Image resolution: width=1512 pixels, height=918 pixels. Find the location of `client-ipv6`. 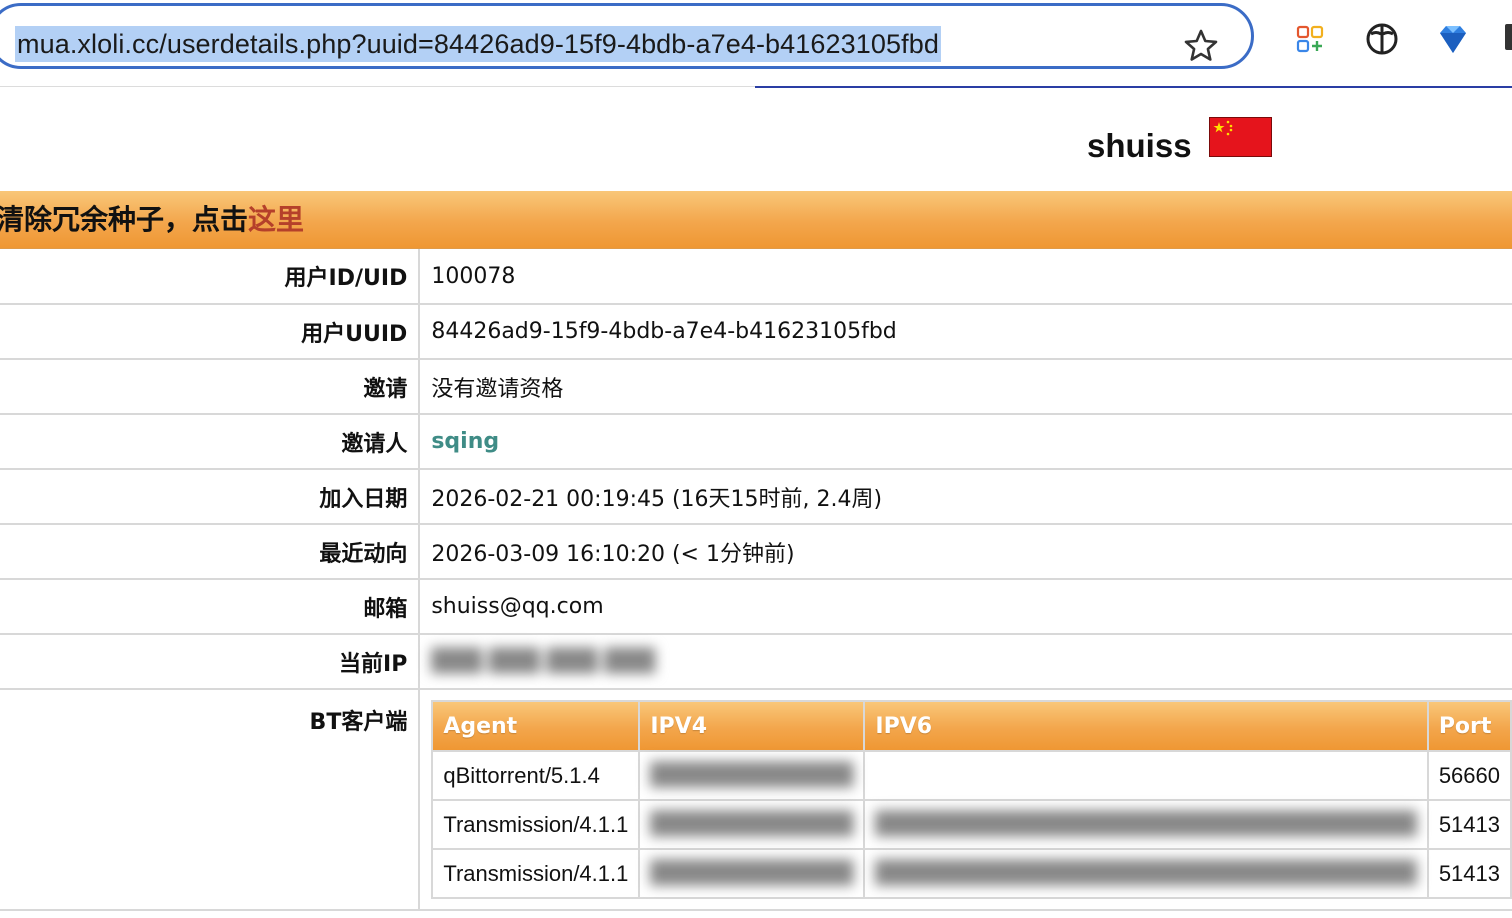

client-ipv6 is located at coordinates (1146, 775).